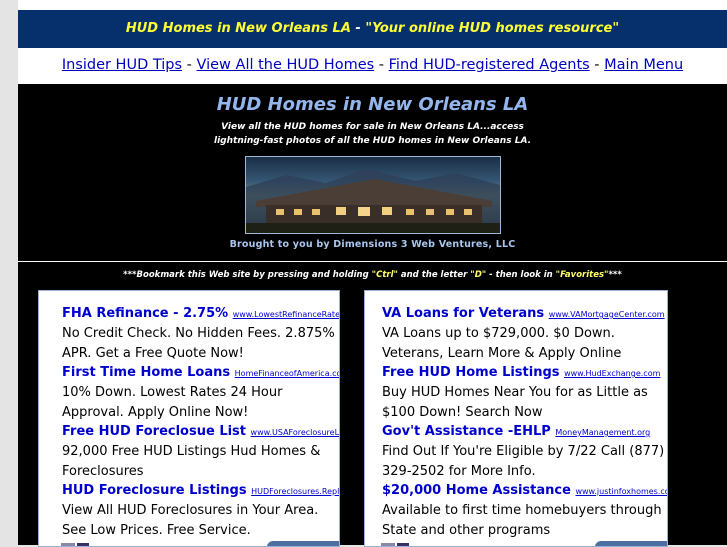  I want to click on ad-title: Free HUD Foreclosue List, so click(154, 431).